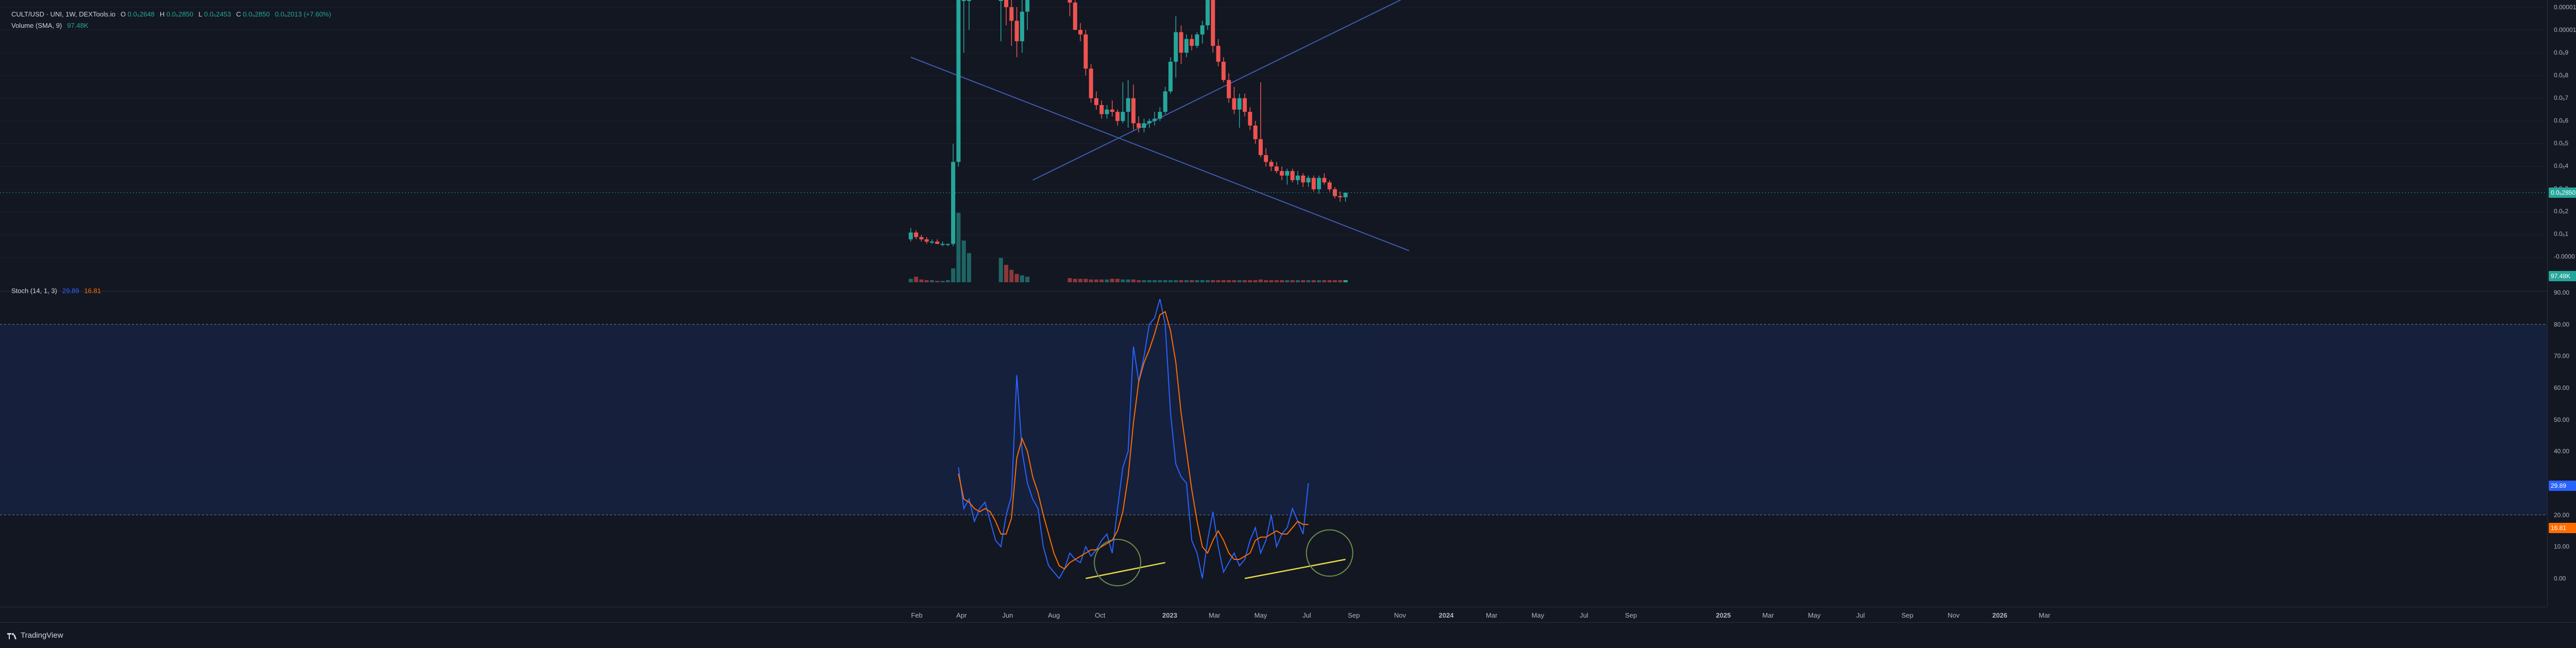 This screenshot has width=2576, height=648. Describe the element at coordinates (1860, 615) in the screenshot. I see `time-tick-label: Jul` at that location.